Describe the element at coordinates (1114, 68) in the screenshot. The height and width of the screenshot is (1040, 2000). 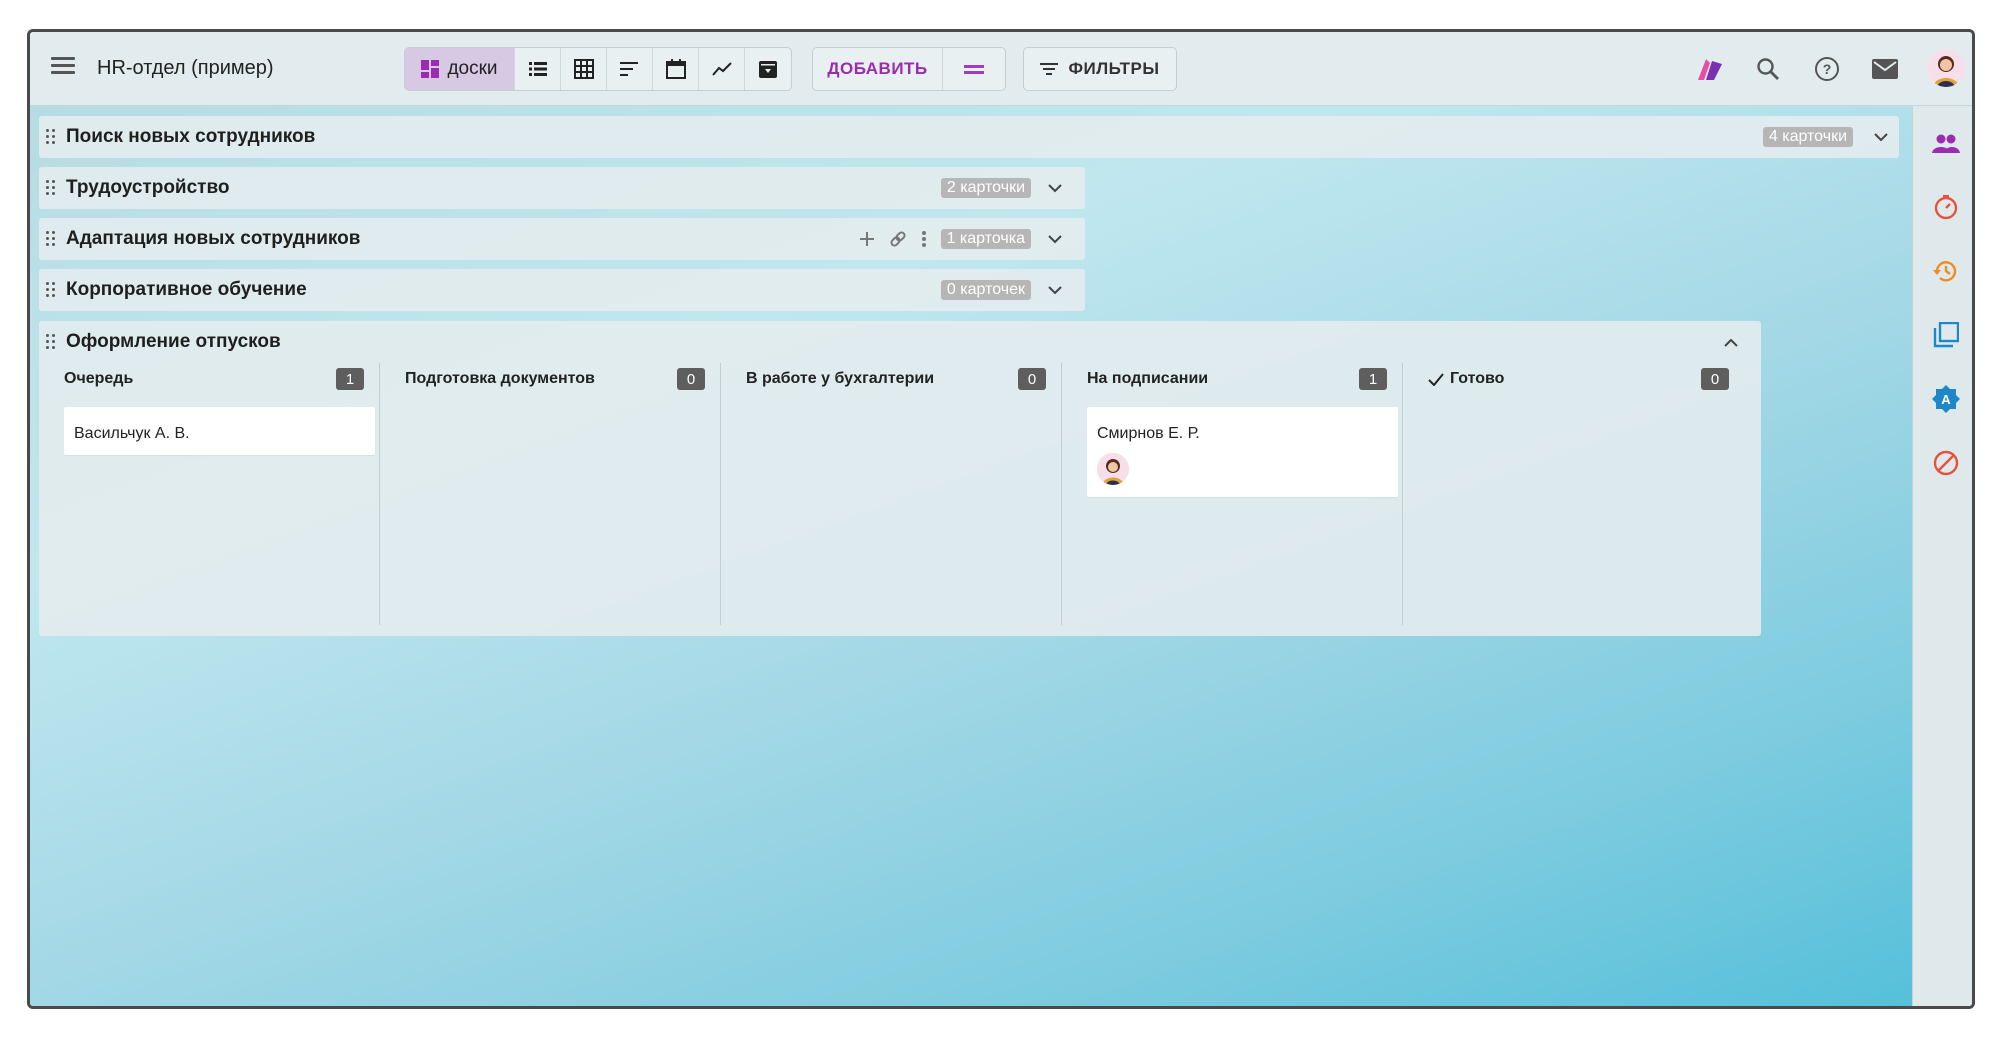
I see `filters-label: ФИЛЬТРЫ` at that location.